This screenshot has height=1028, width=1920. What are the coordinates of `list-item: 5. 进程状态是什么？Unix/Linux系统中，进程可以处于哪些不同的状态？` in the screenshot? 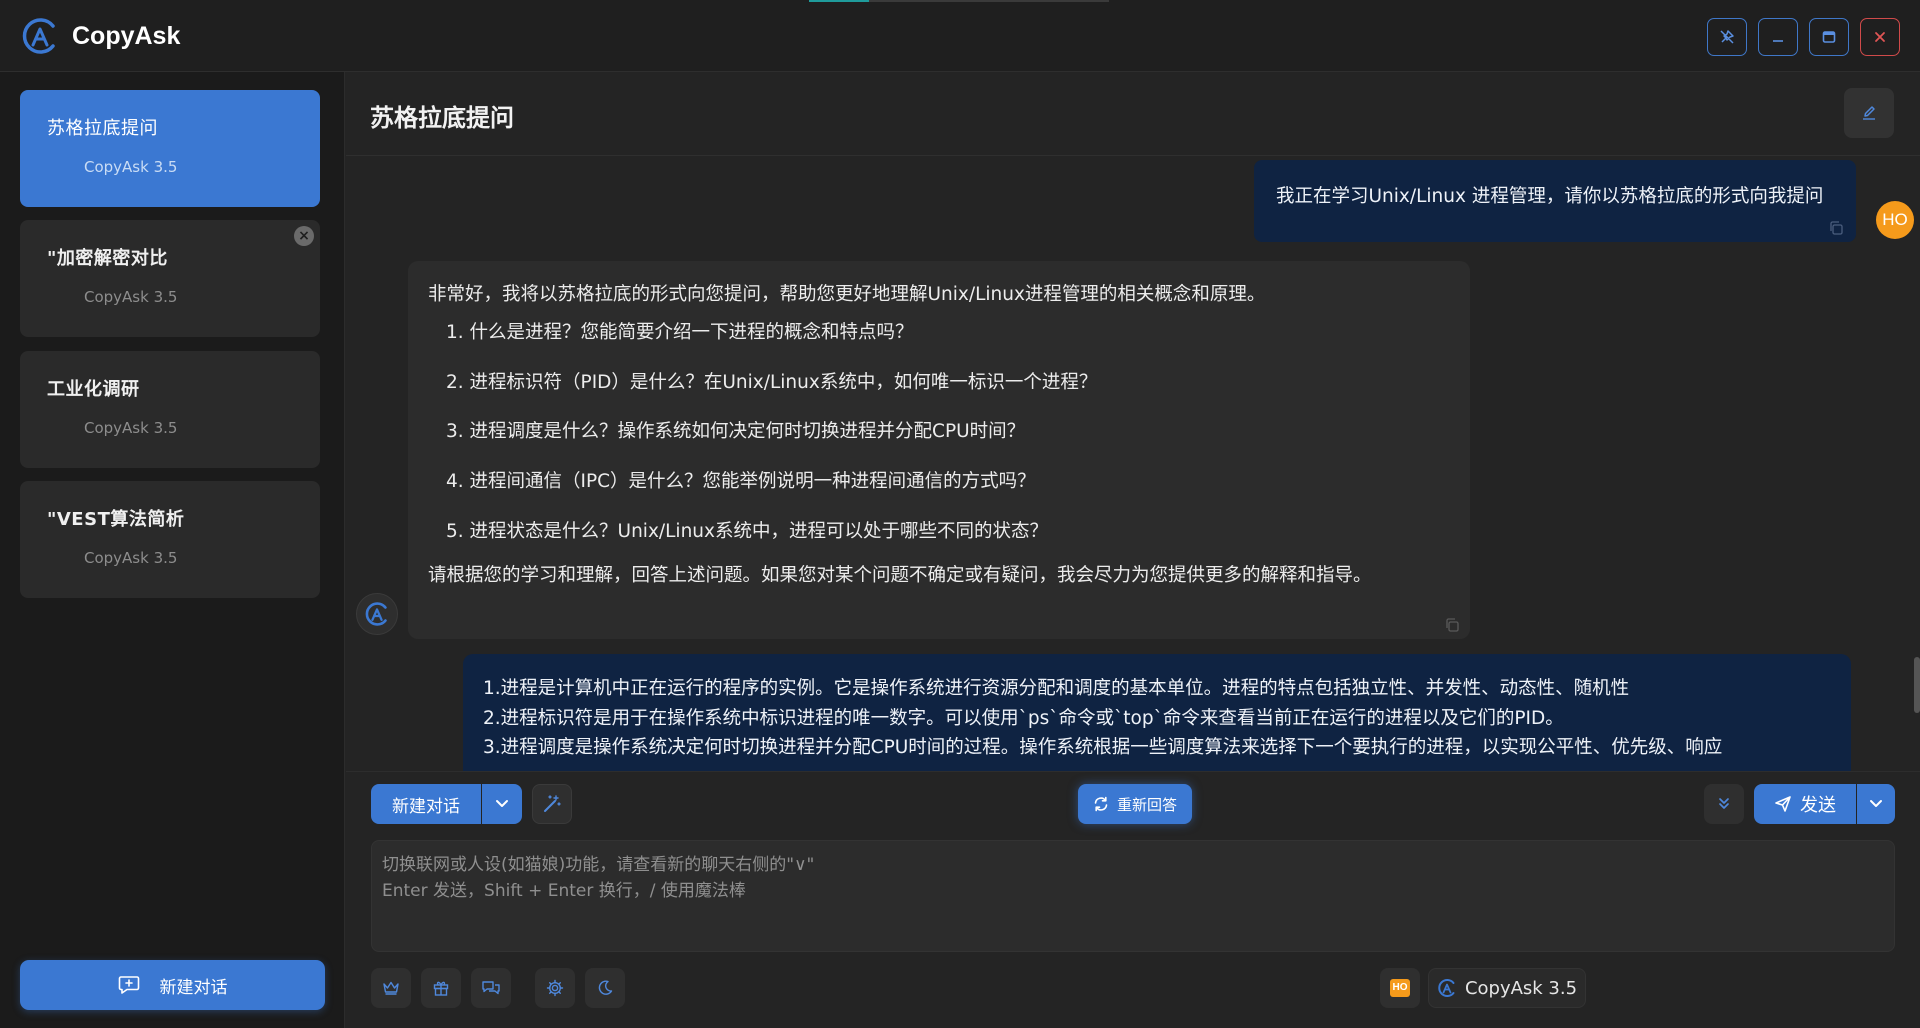 It's located at (747, 531).